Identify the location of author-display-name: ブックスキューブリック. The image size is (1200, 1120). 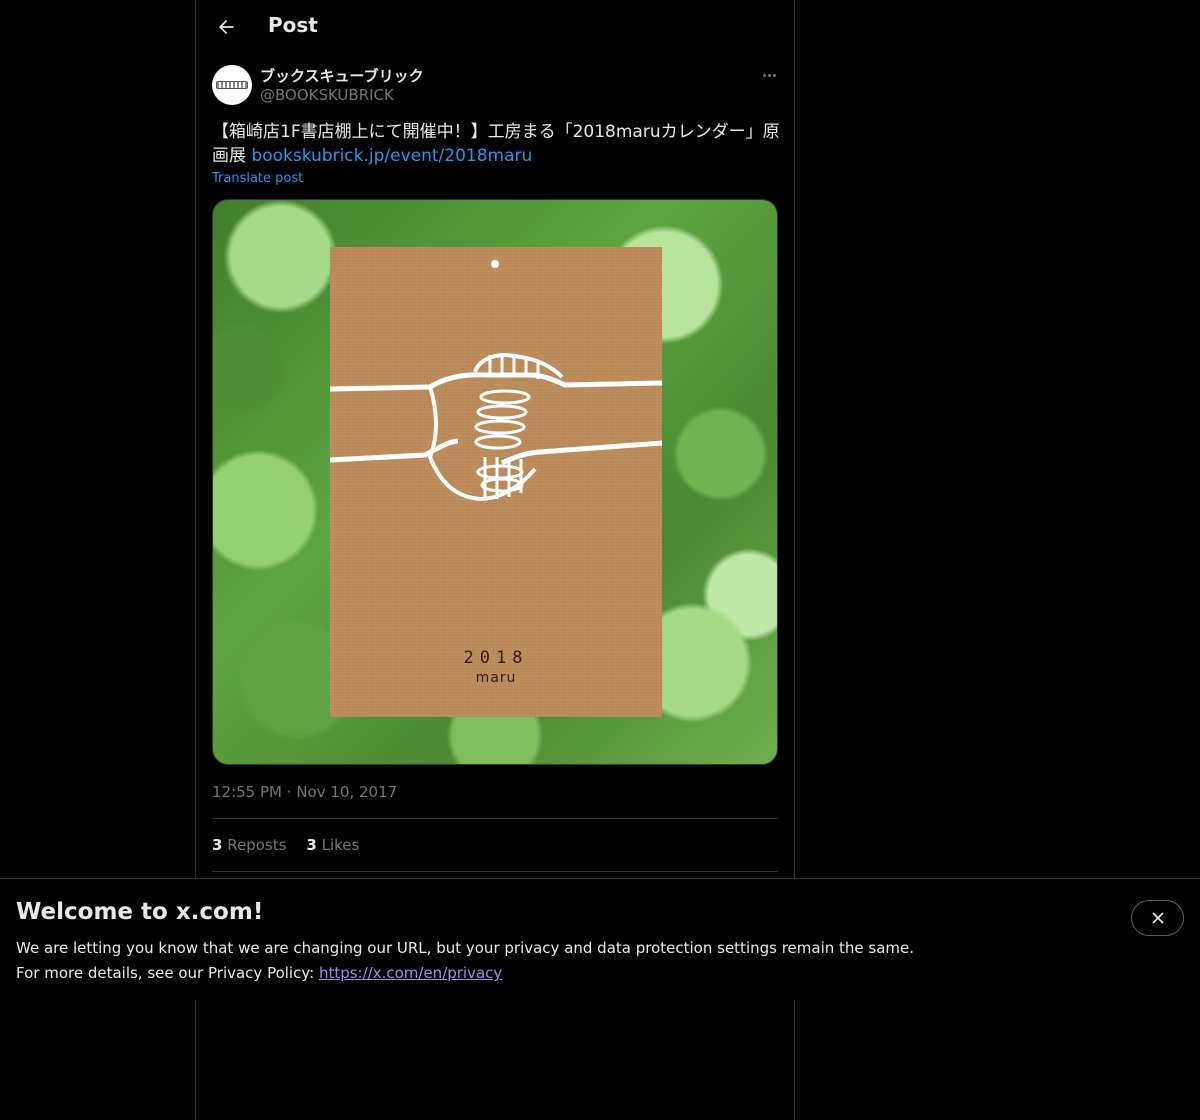
(342, 75).